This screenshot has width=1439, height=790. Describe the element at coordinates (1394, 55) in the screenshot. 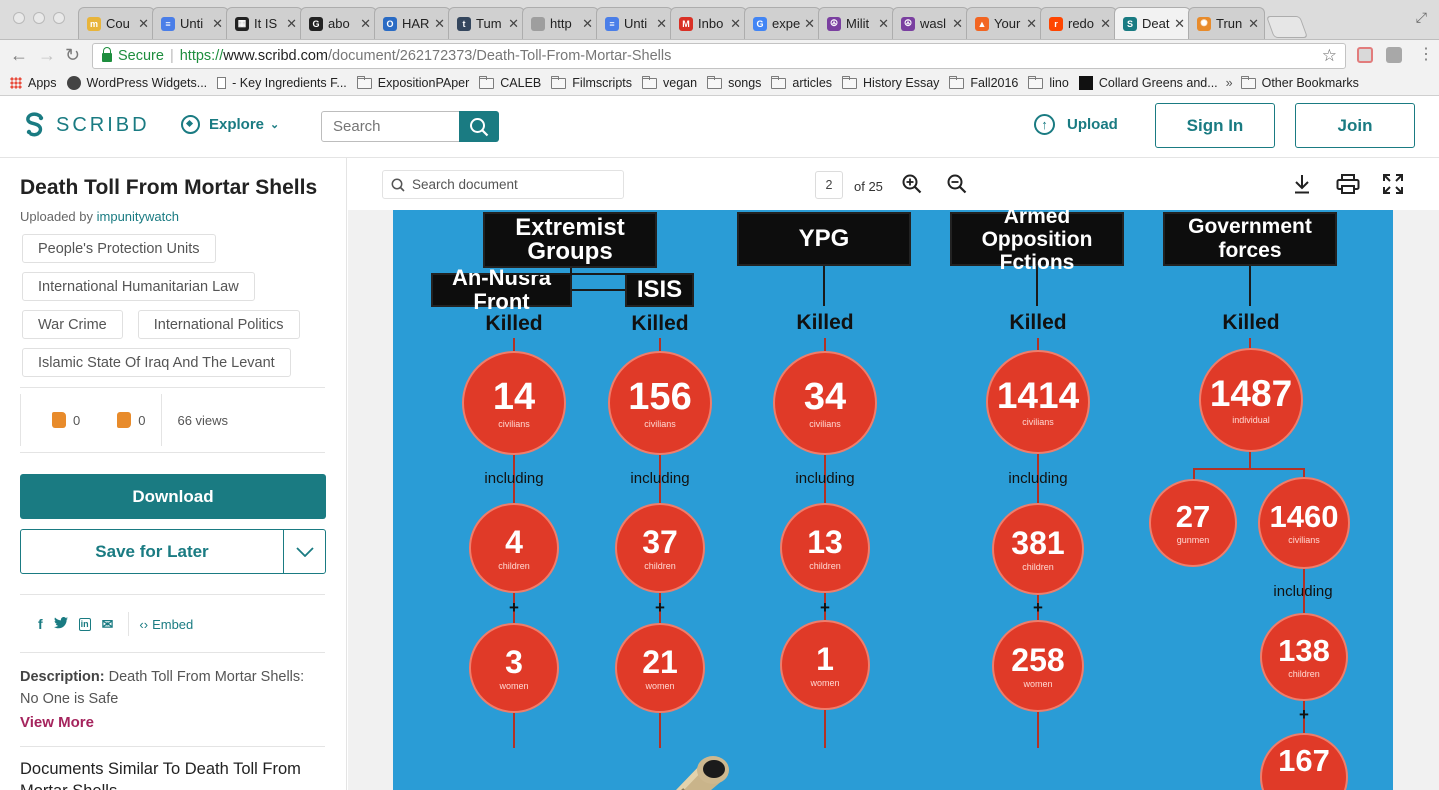

I see `pocket-extension-icon` at that location.